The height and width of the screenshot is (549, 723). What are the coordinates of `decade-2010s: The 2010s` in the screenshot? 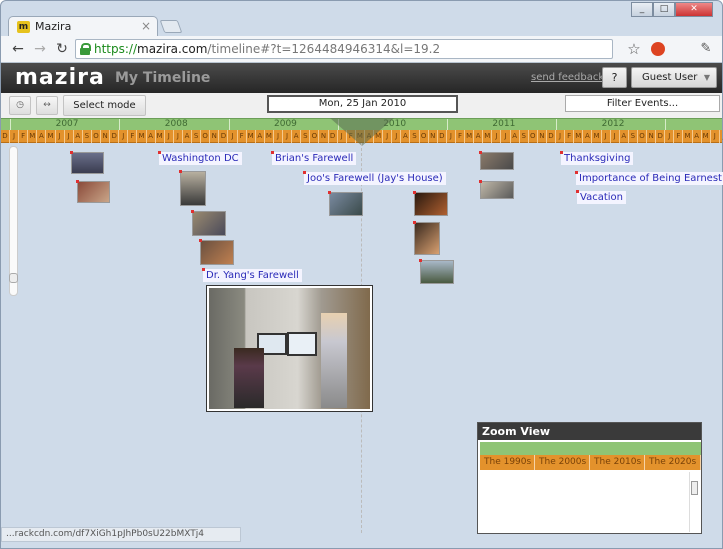 It's located at (617, 462).